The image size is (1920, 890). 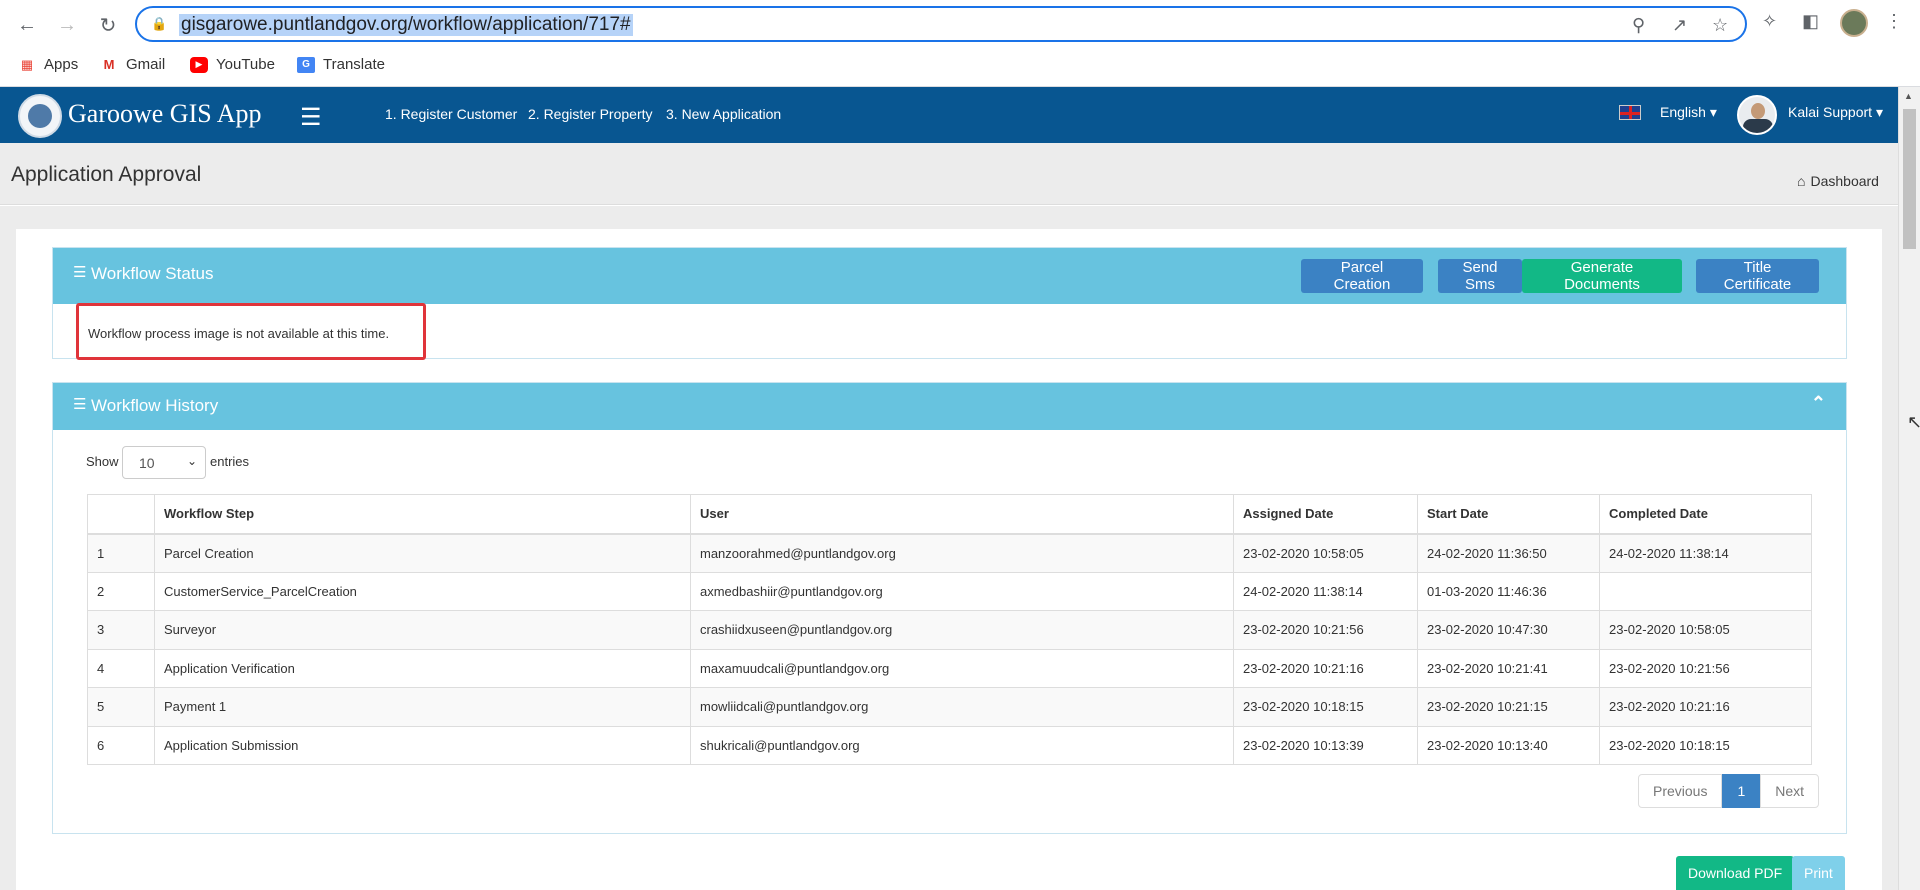 I want to click on side-panel-icon: ◧, so click(x=1810, y=21).